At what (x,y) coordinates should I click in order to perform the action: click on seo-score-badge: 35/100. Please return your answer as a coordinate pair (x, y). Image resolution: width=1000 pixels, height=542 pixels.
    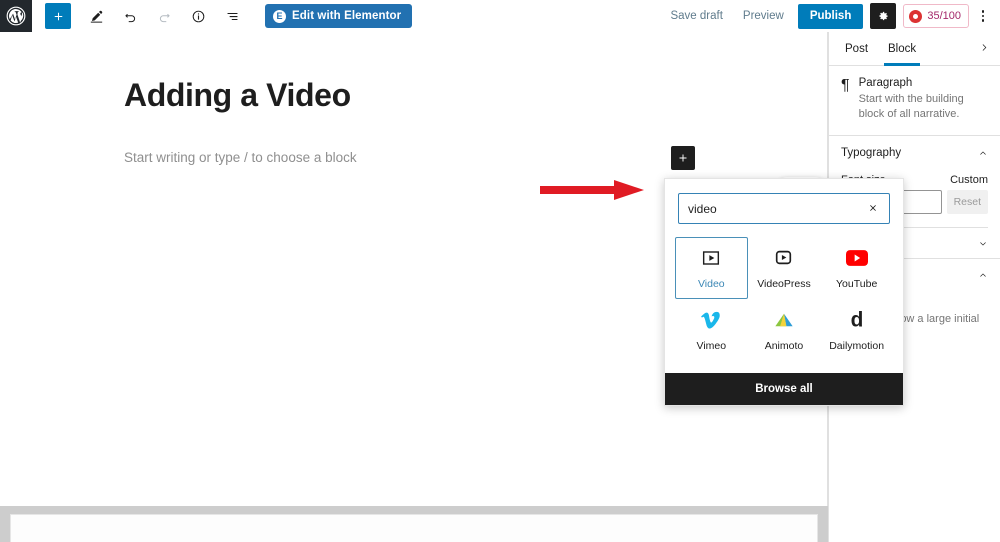
    Looking at the image, I should click on (936, 16).